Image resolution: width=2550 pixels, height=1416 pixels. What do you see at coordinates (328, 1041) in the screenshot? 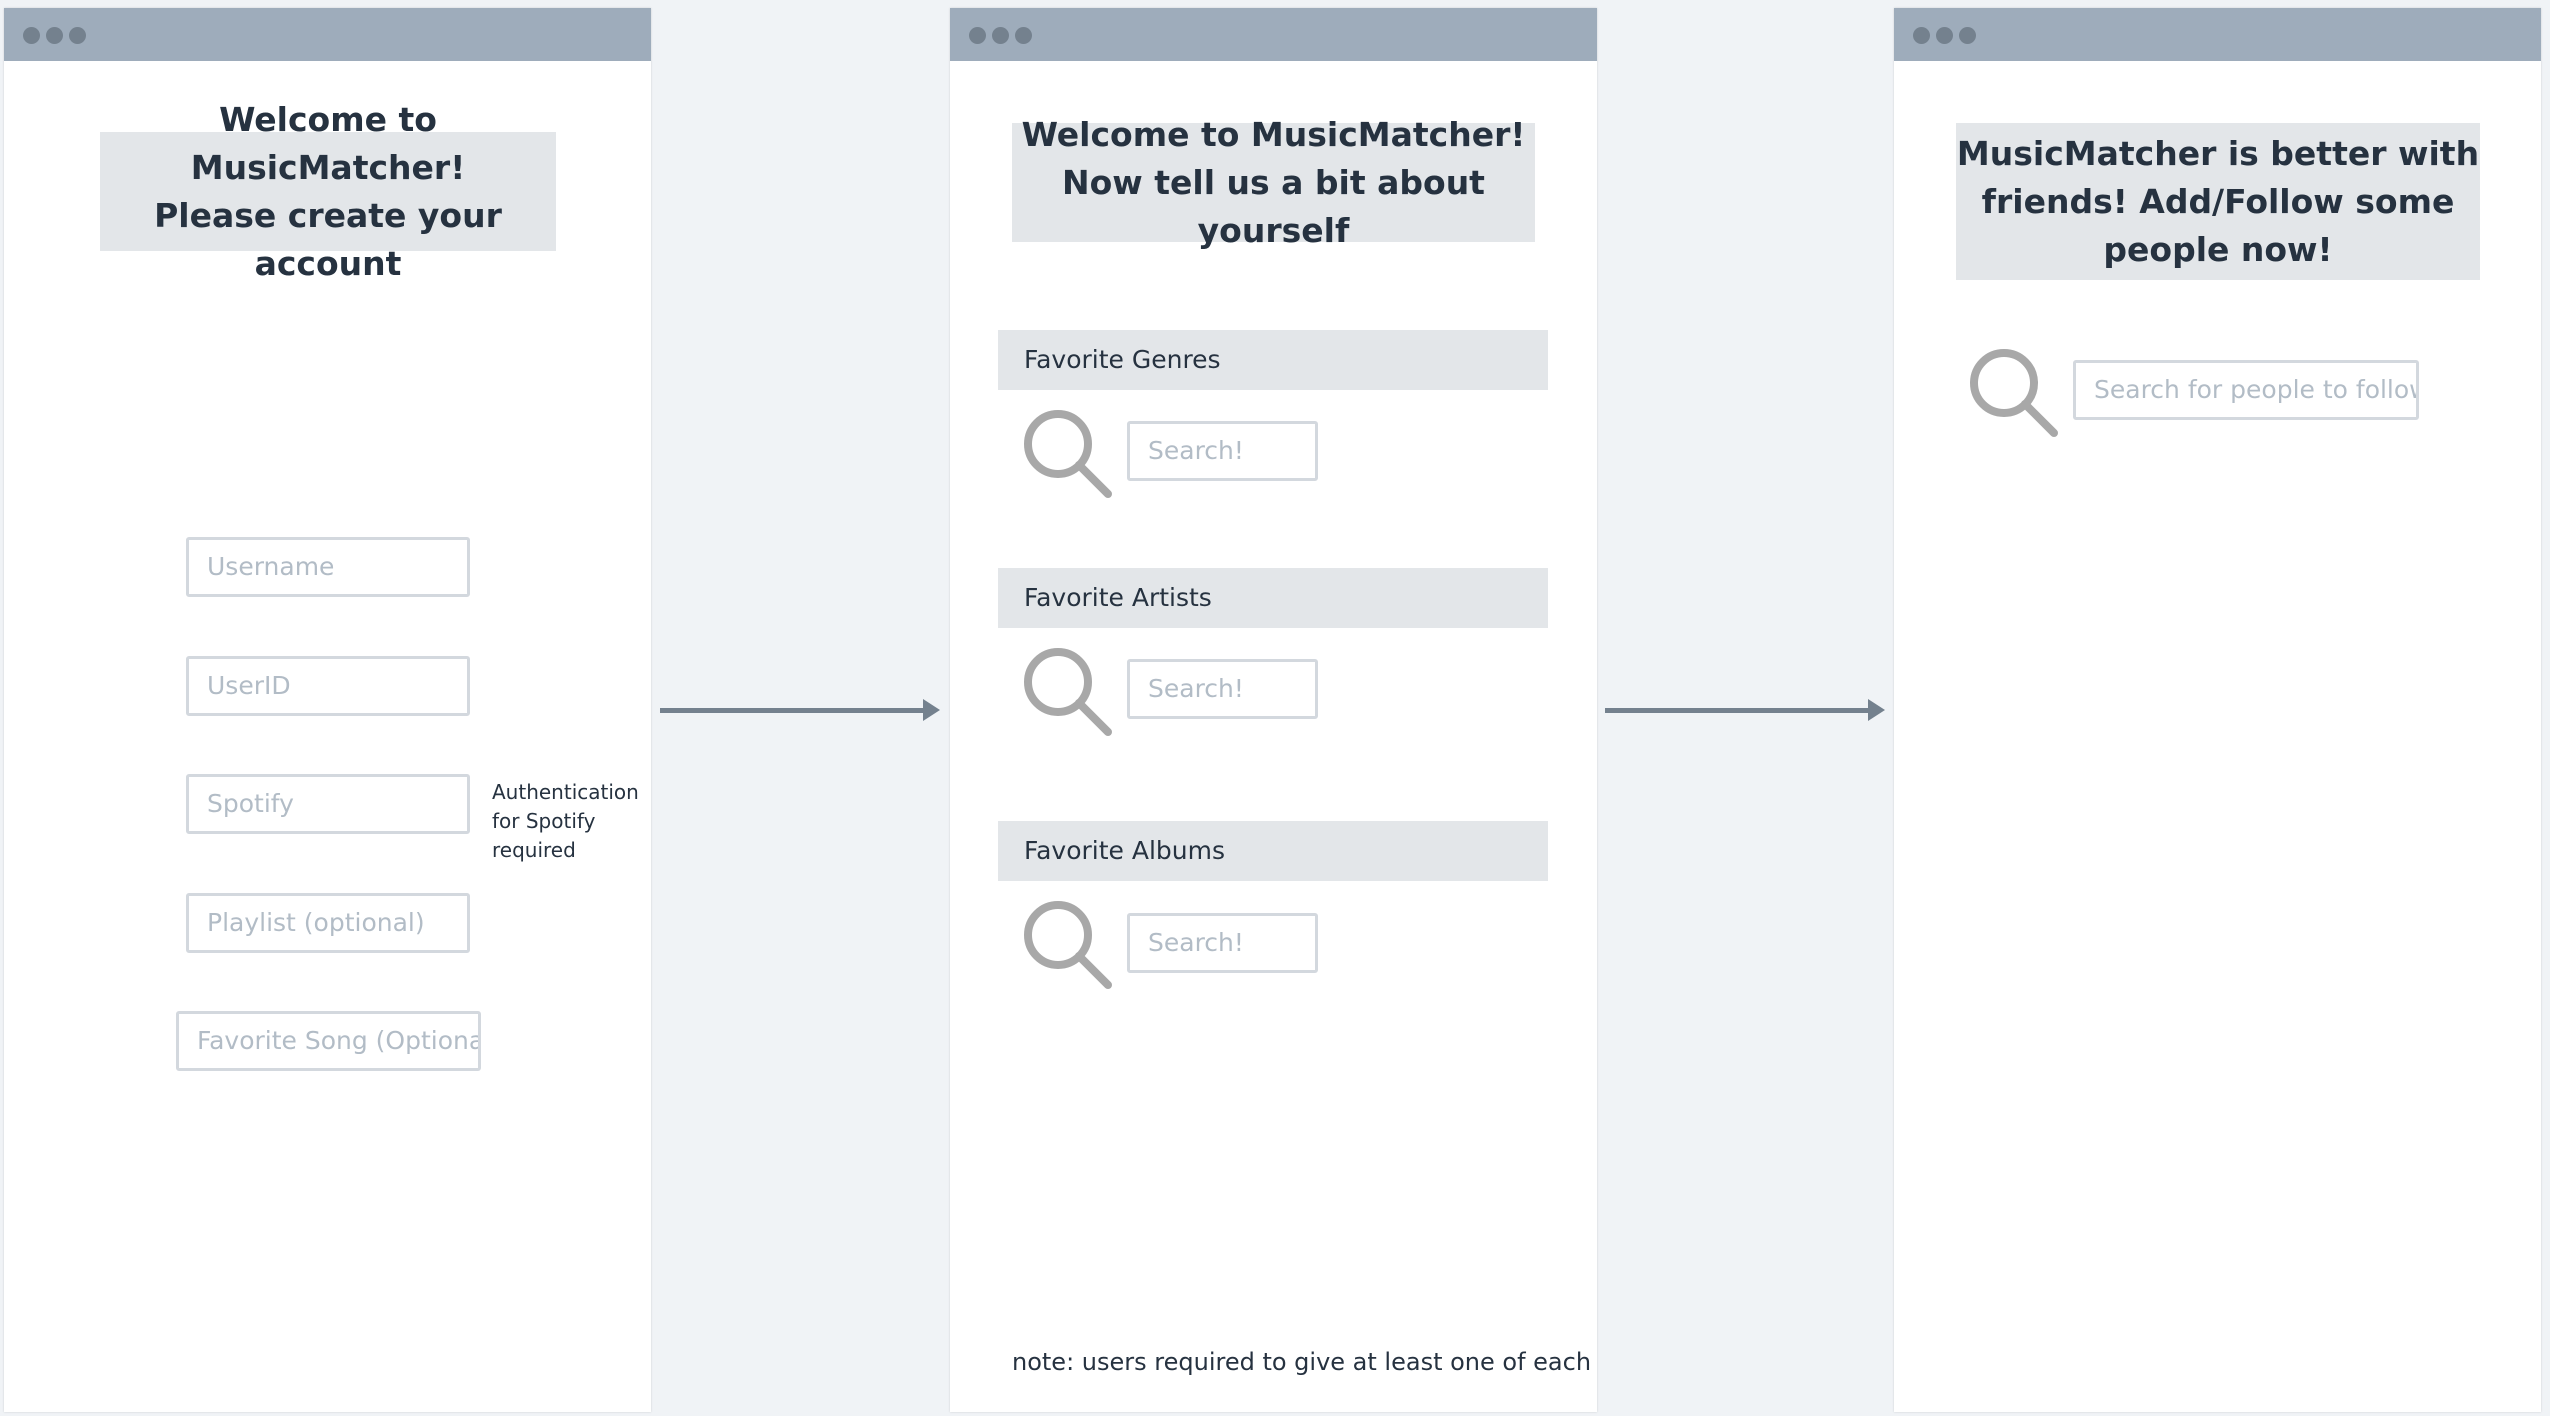
I see `favorite-song-field: Favorite Song (Optional` at bounding box center [328, 1041].